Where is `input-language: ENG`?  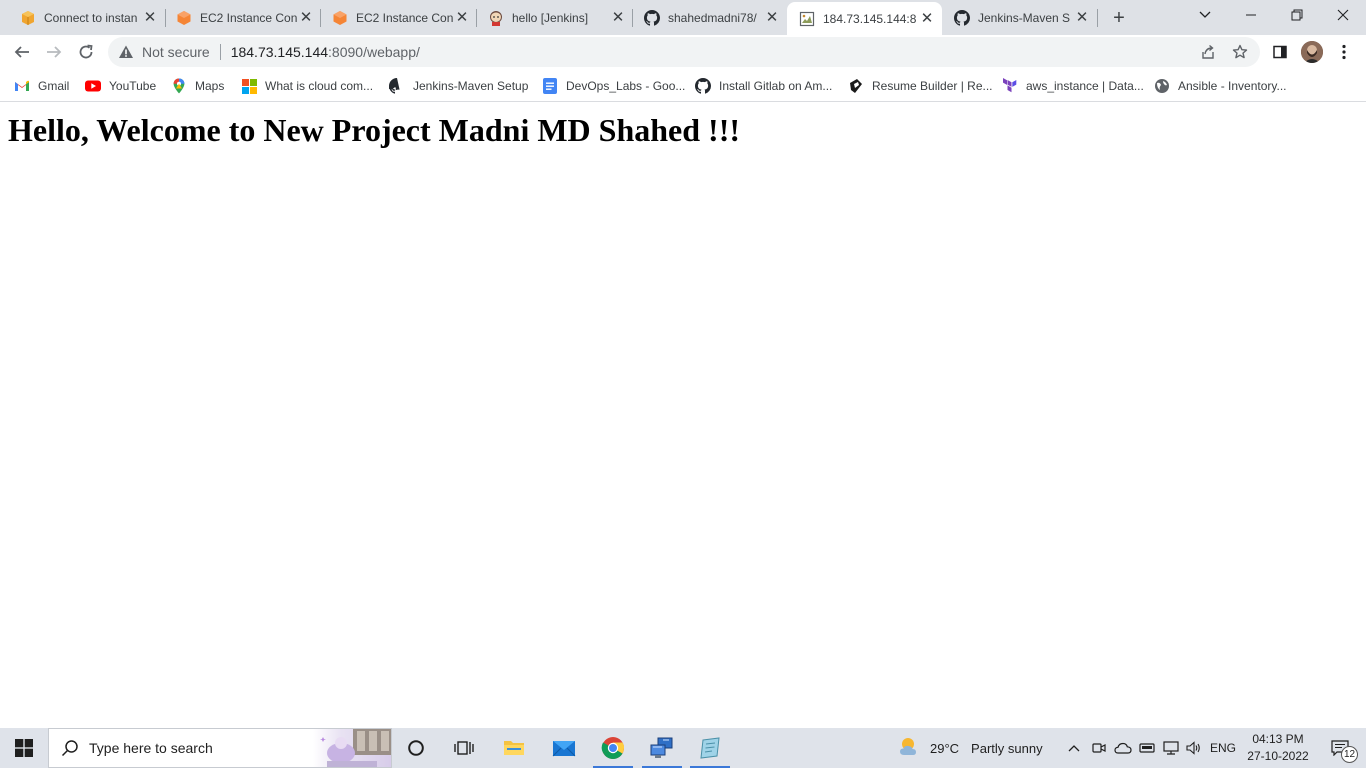
input-language: ENG is located at coordinates (1223, 748).